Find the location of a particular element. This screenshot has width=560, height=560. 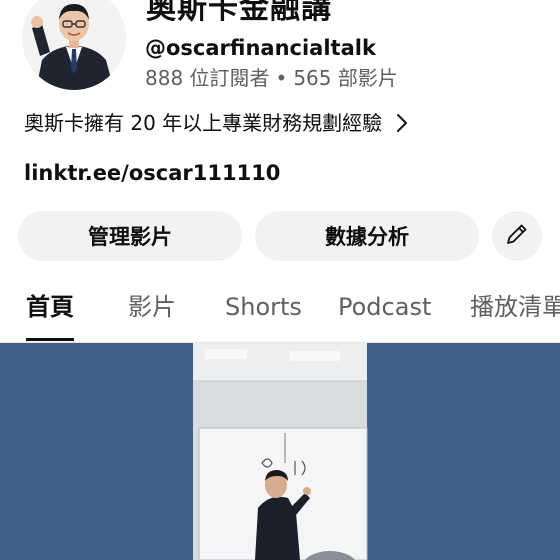

manage-videos-button: 管理影片 is located at coordinates (130, 236).